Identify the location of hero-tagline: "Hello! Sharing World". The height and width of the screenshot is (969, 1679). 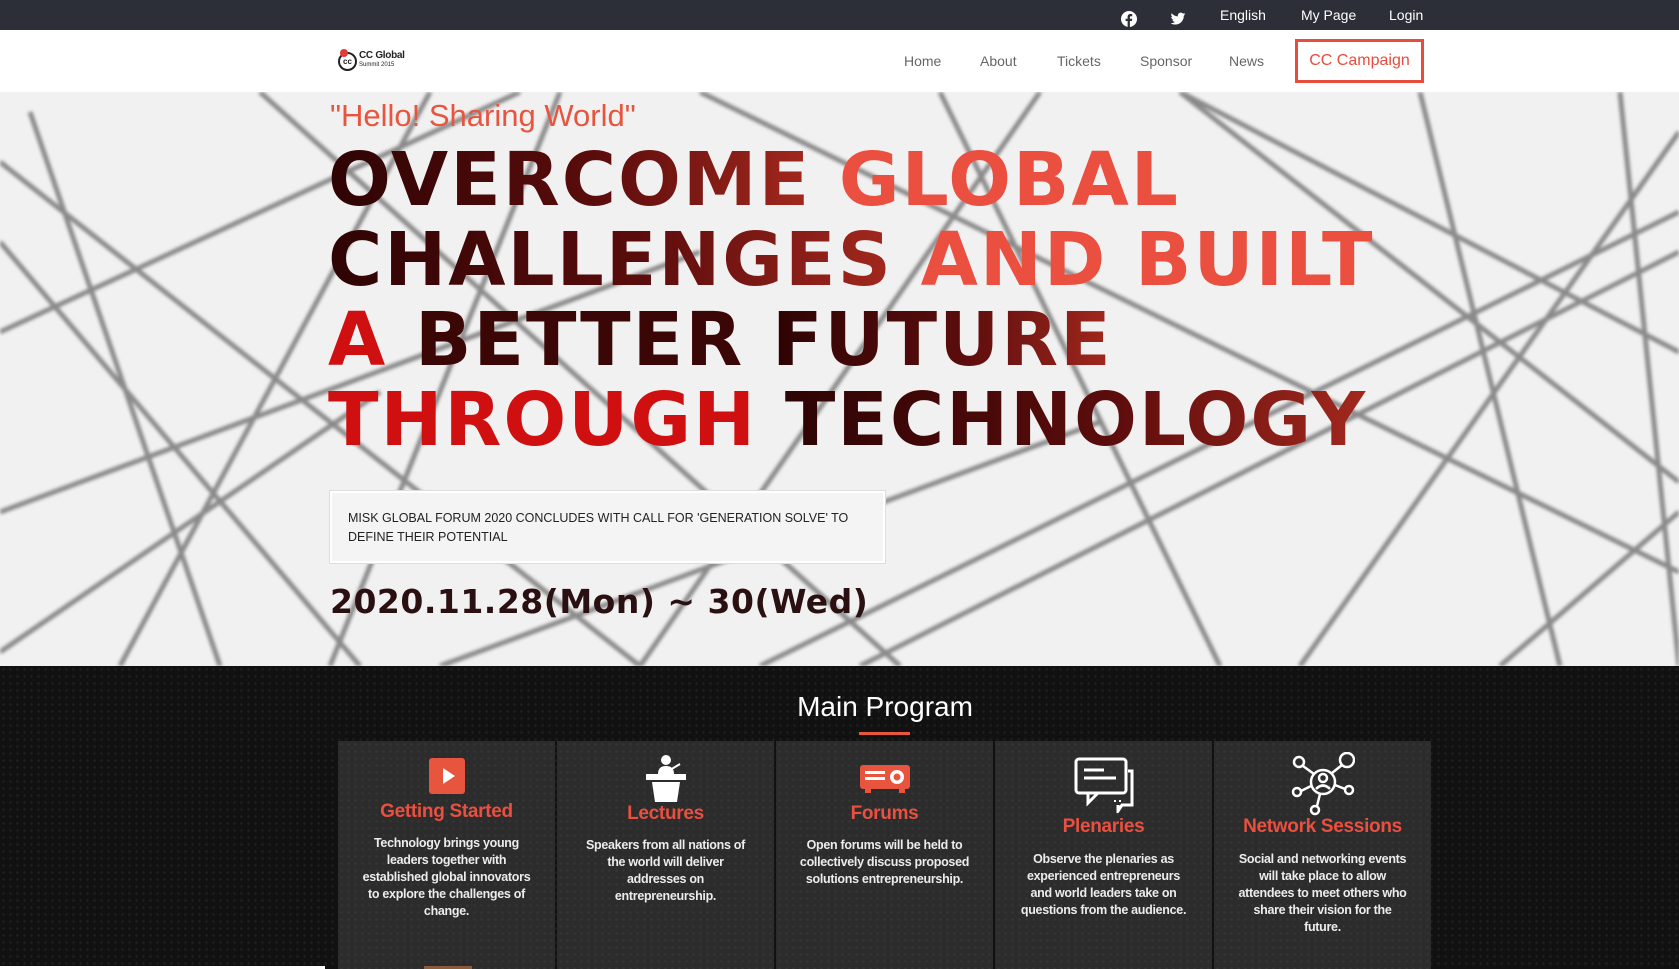
(483, 115).